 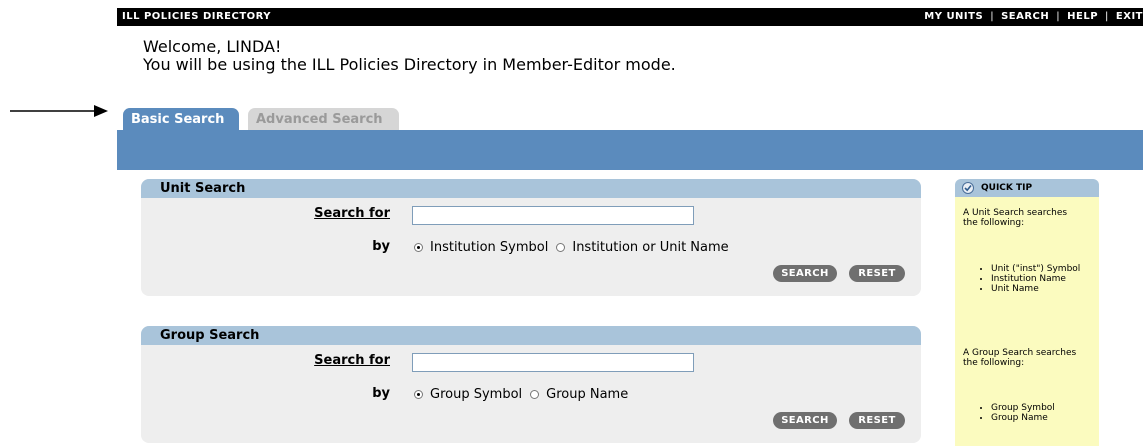 What do you see at coordinates (197, 16) in the screenshot?
I see `app-title: ILL POLICIES DIRECTORY` at bounding box center [197, 16].